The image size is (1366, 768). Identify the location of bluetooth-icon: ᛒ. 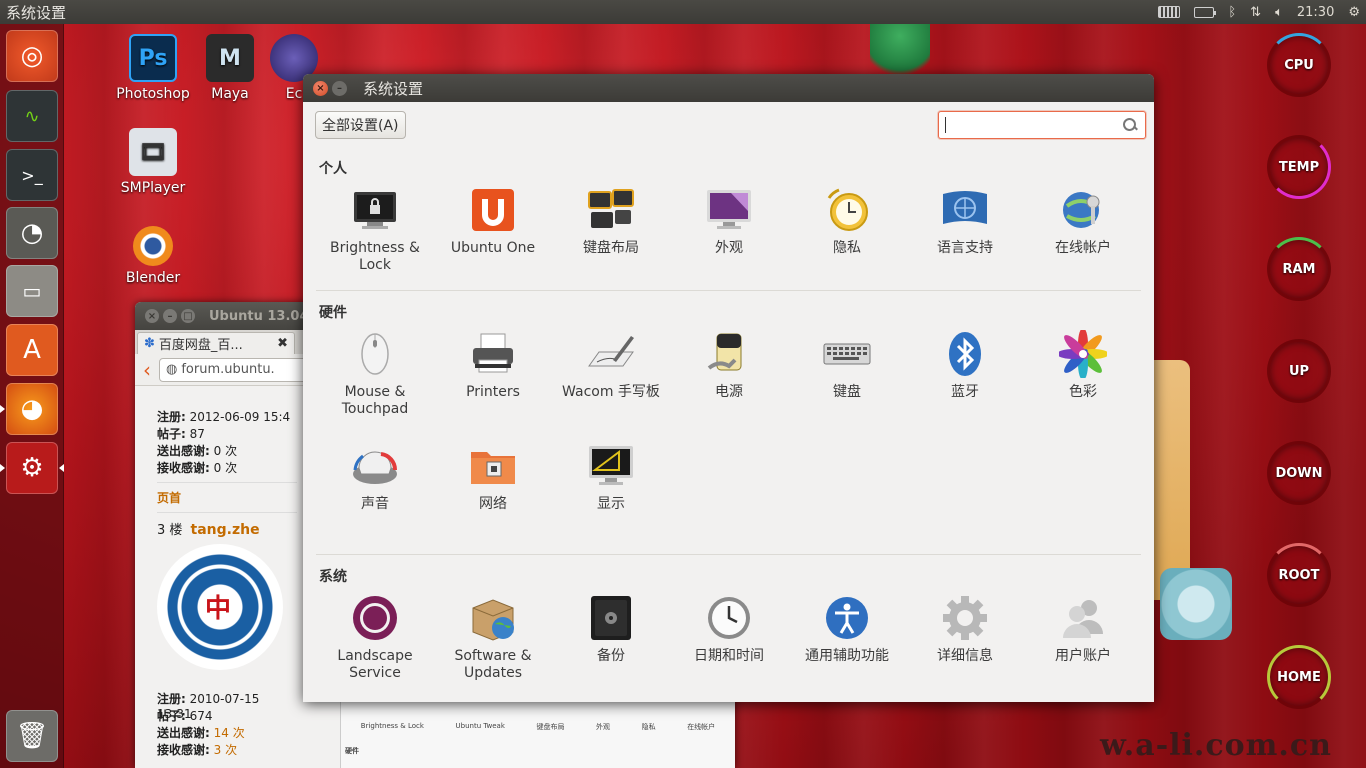
(1232, 12).